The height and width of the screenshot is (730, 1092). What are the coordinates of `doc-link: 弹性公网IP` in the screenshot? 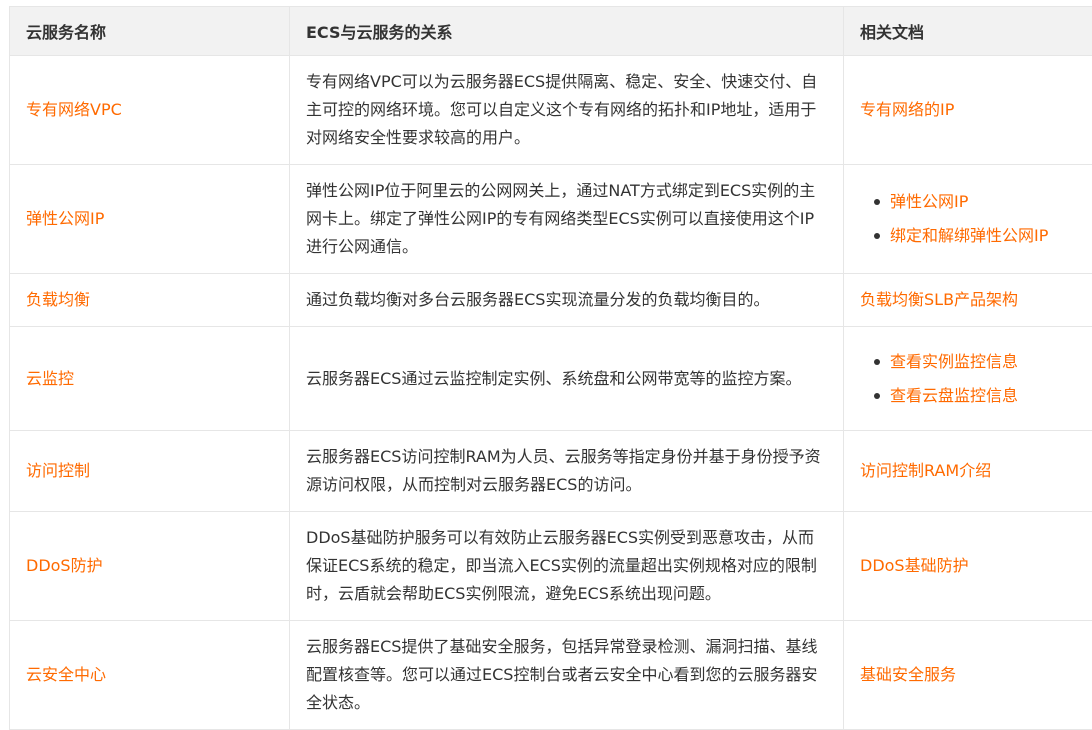 It's located at (929, 201).